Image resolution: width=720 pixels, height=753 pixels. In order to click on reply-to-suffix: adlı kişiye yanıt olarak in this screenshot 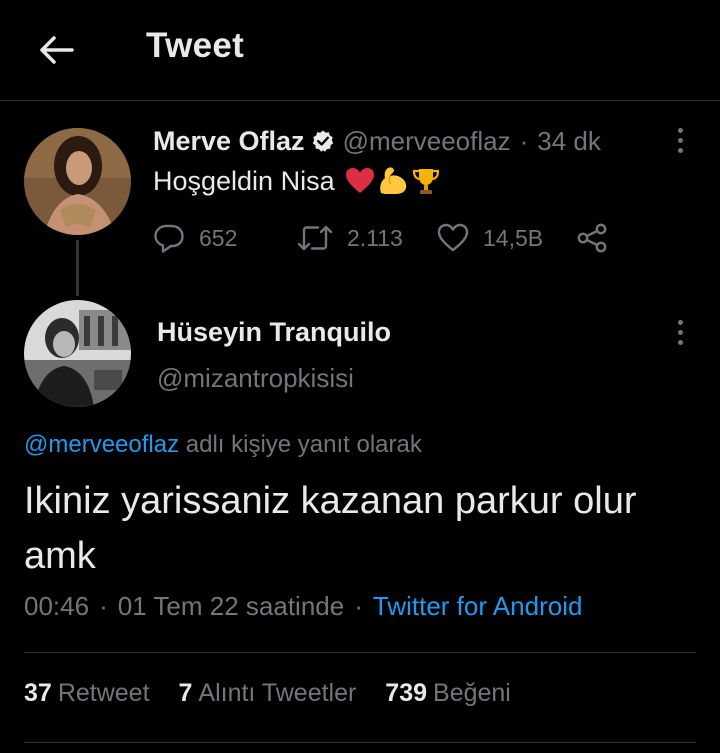, I will do `click(300, 444)`.